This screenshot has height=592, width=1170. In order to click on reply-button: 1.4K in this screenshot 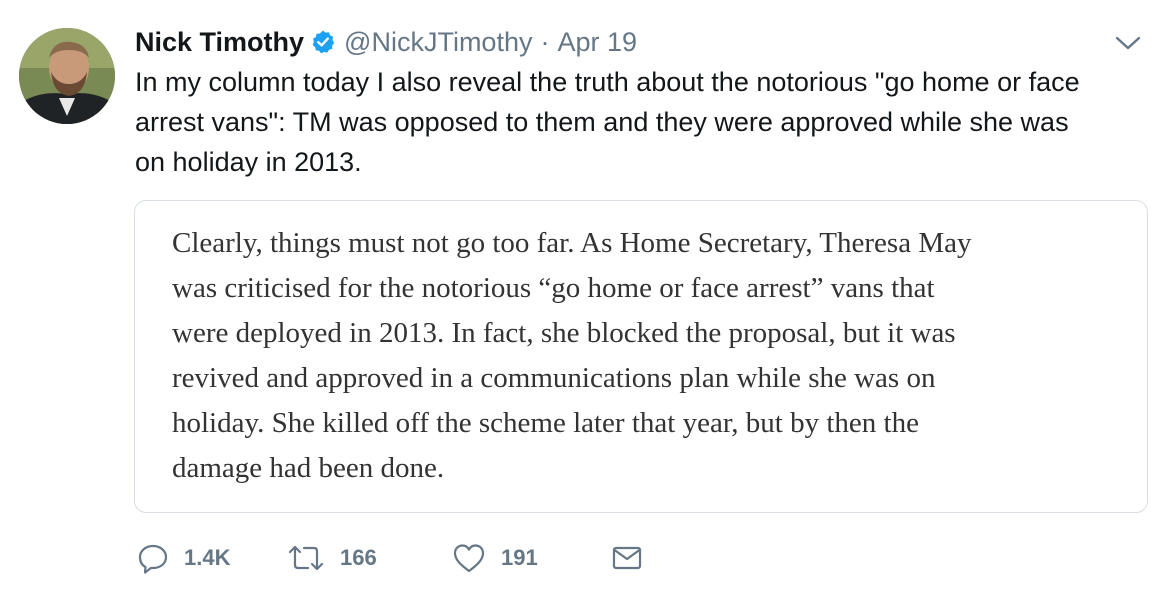, I will do `click(211, 558)`.